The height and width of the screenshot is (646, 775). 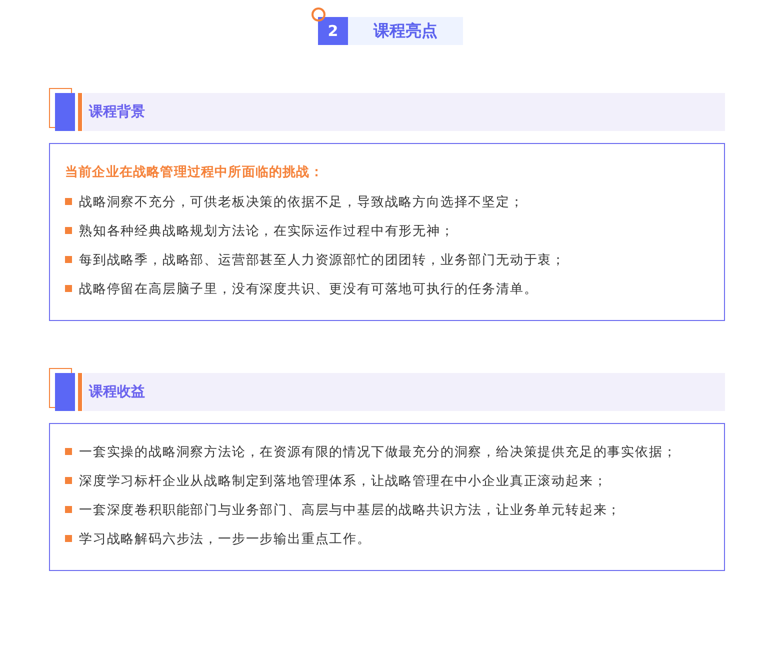 I want to click on lead-text: 当前企业在战略管理过程中所面临的挑战：, so click(x=194, y=173).